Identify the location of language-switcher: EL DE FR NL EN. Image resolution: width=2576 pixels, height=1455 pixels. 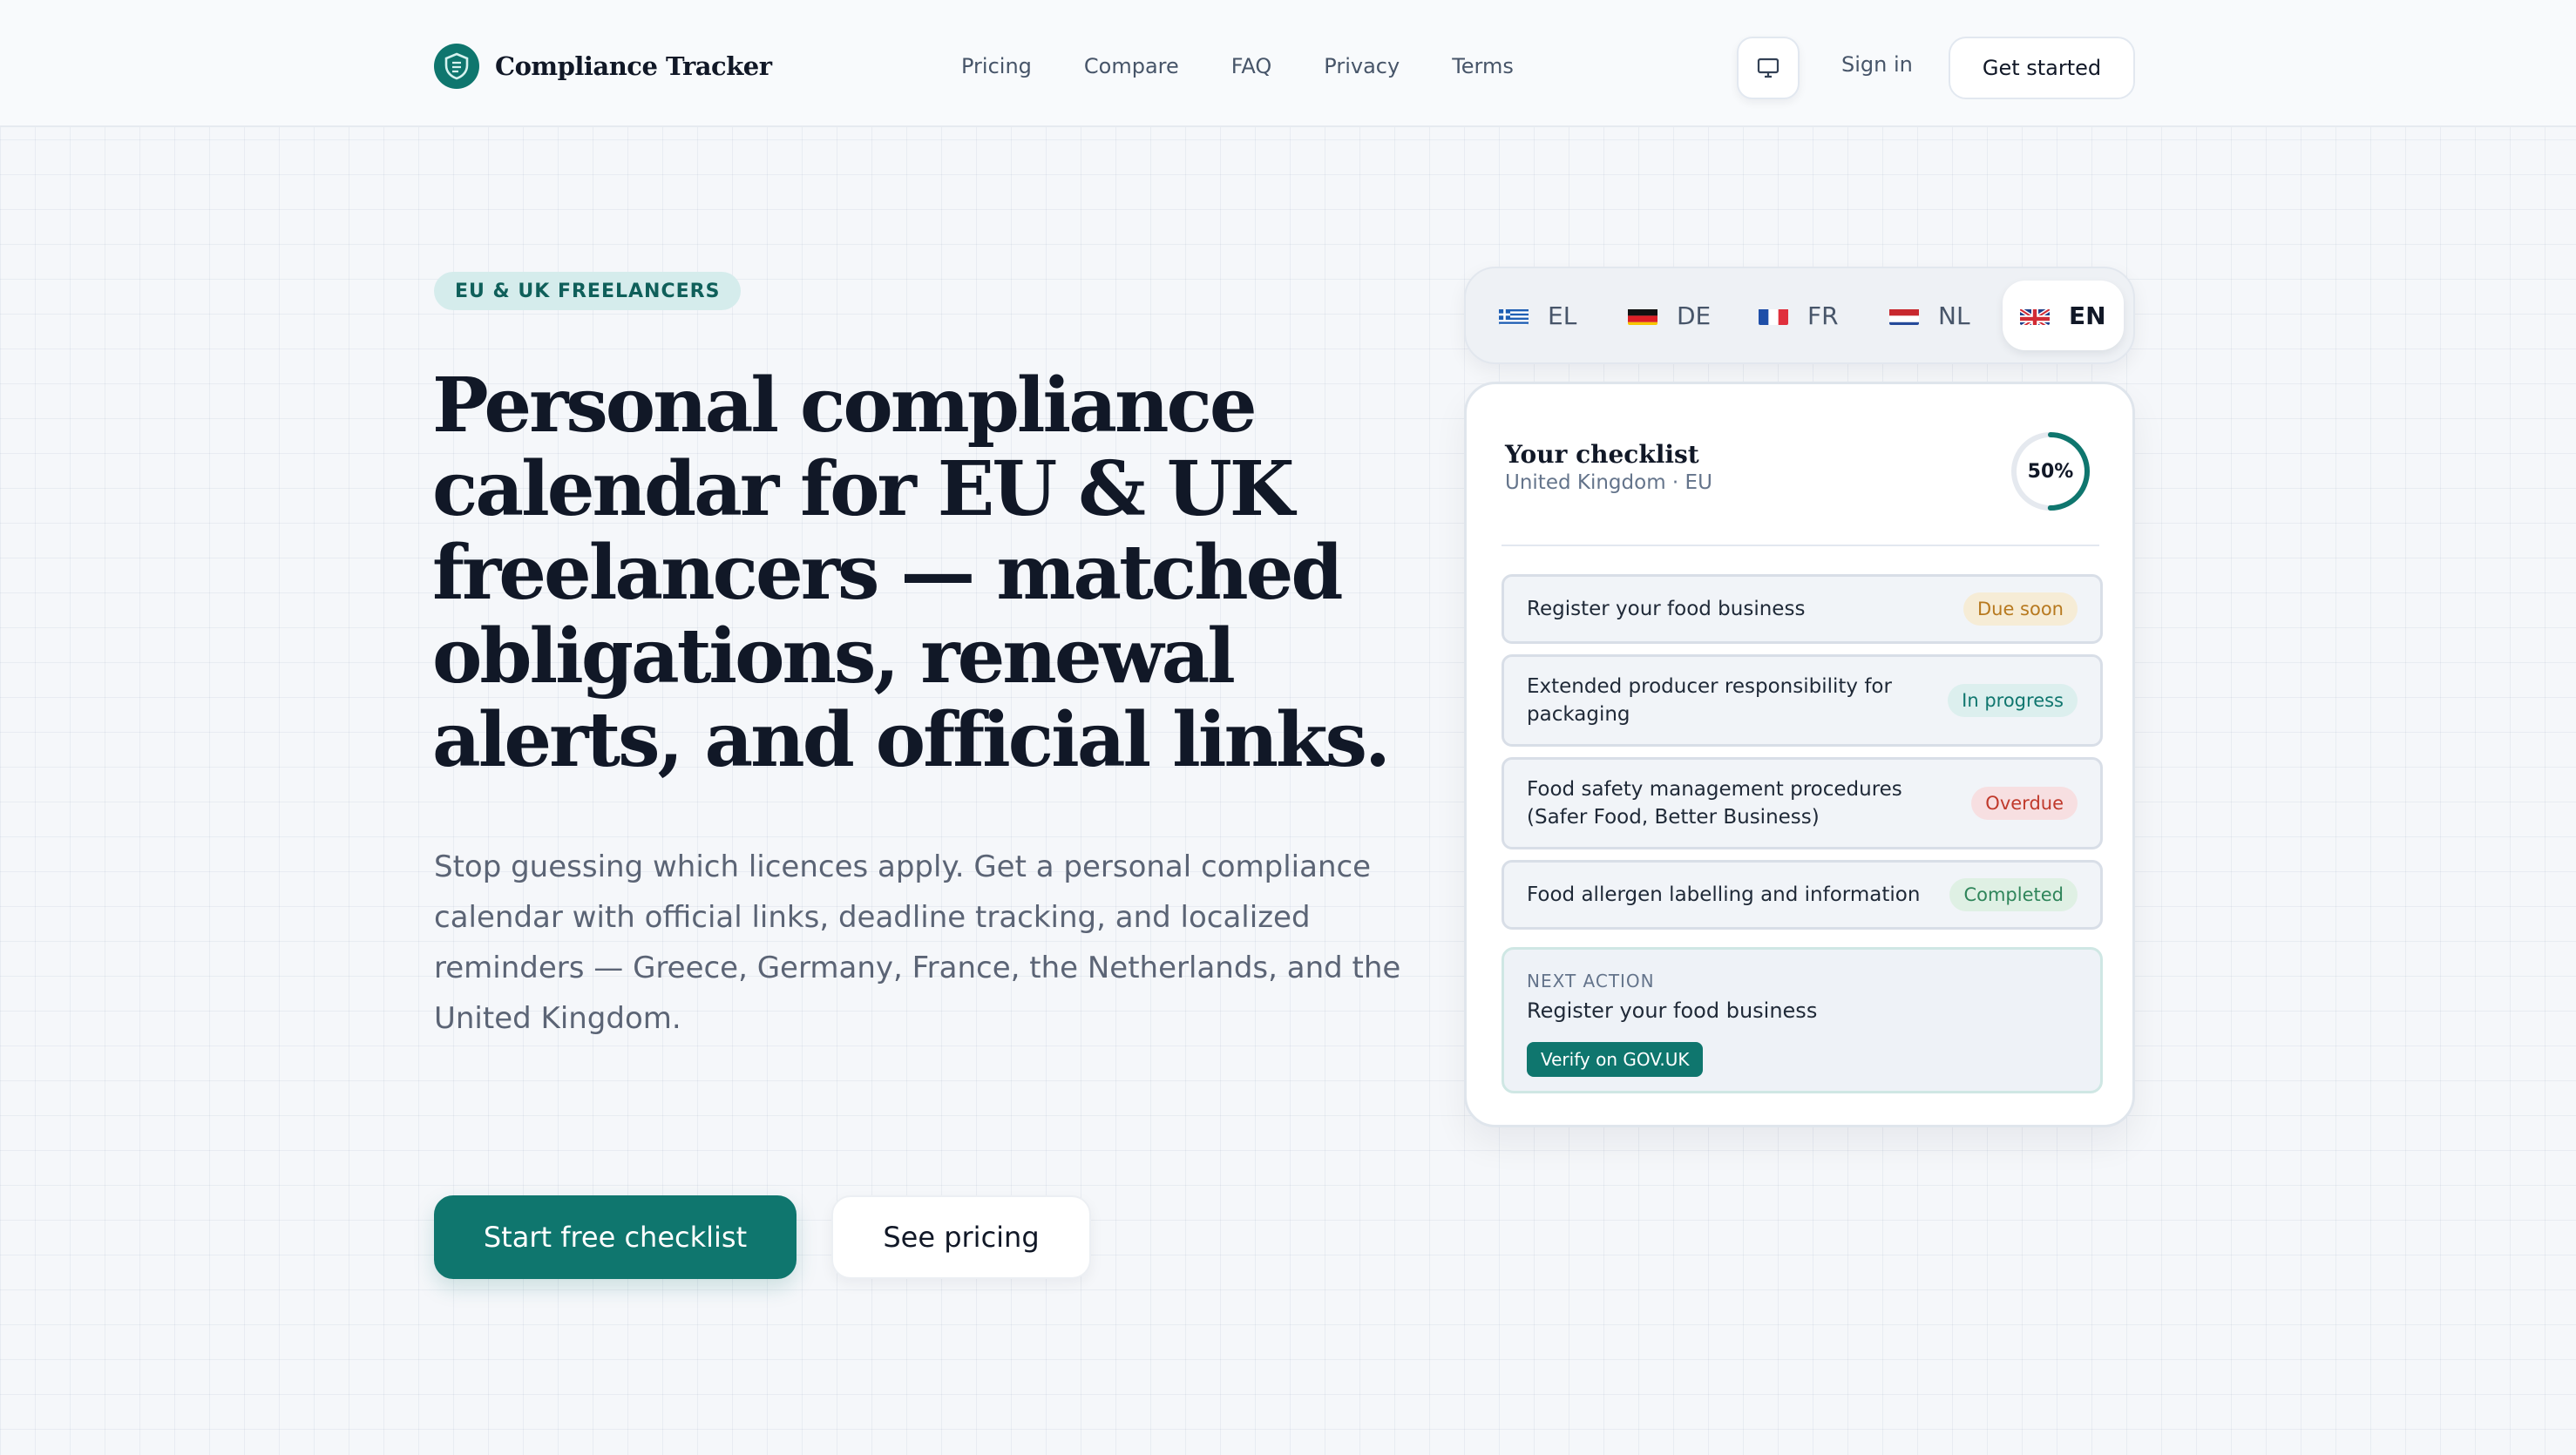
(1800, 315).